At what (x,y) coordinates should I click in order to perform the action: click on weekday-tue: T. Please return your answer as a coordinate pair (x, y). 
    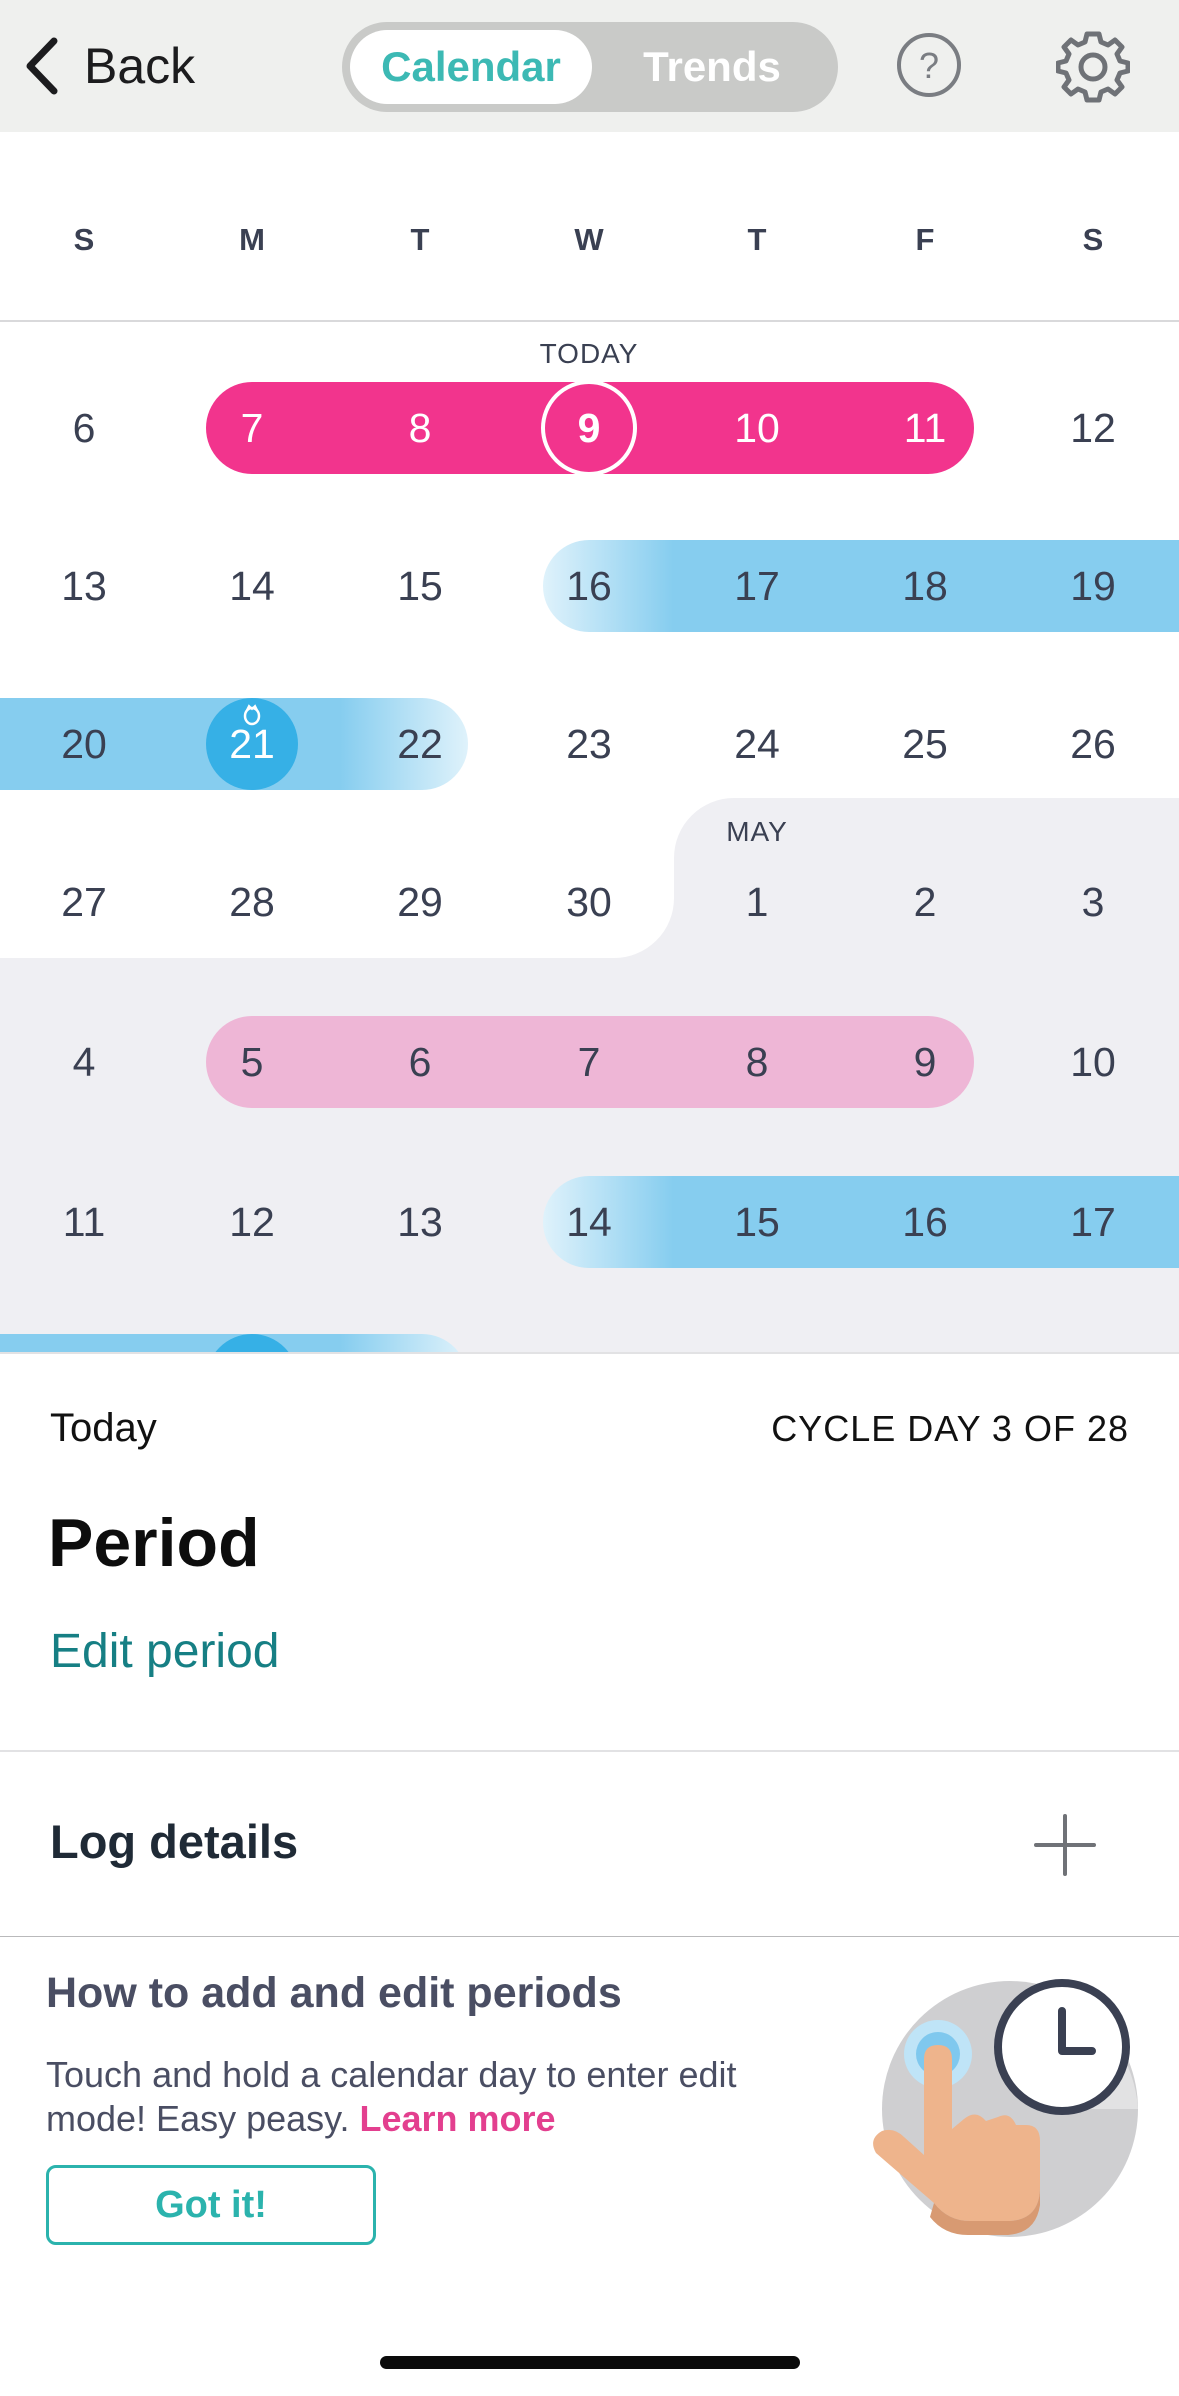
    Looking at the image, I should click on (420, 239).